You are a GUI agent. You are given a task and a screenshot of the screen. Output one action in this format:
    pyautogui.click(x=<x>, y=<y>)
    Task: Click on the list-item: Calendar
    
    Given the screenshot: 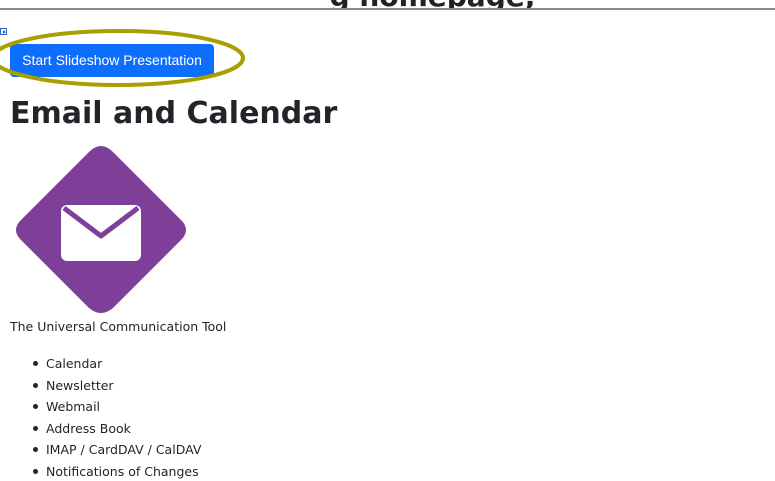 What is the action you would take?
    pyautogui.click(x=115, y=364)
    